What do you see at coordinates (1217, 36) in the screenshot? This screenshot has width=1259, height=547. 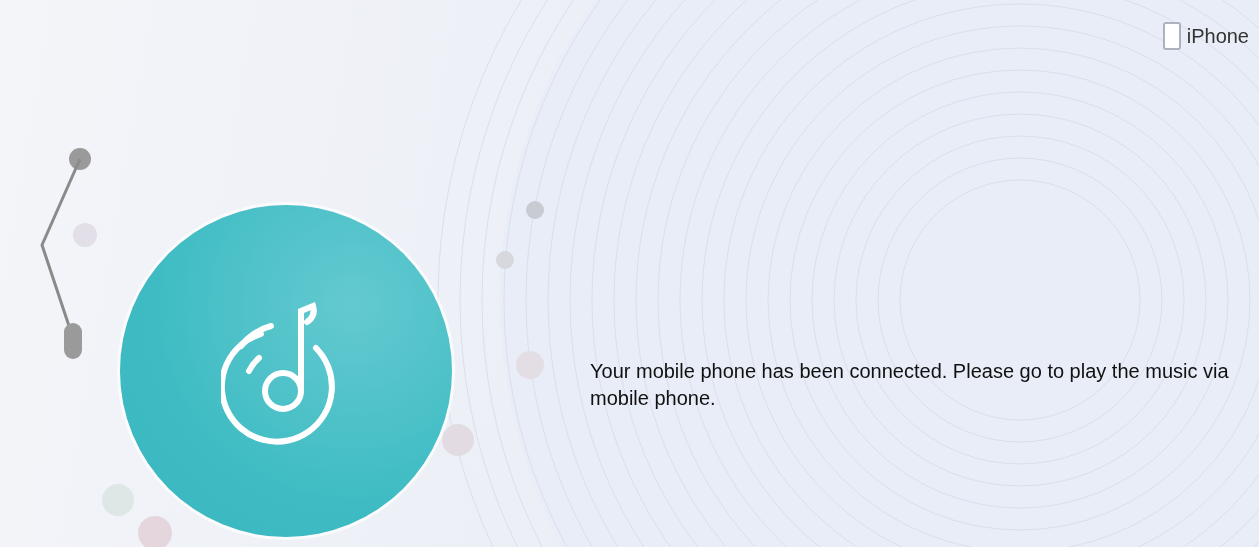 I see `device-name: iPhone` at bounding box center [1217, 36].